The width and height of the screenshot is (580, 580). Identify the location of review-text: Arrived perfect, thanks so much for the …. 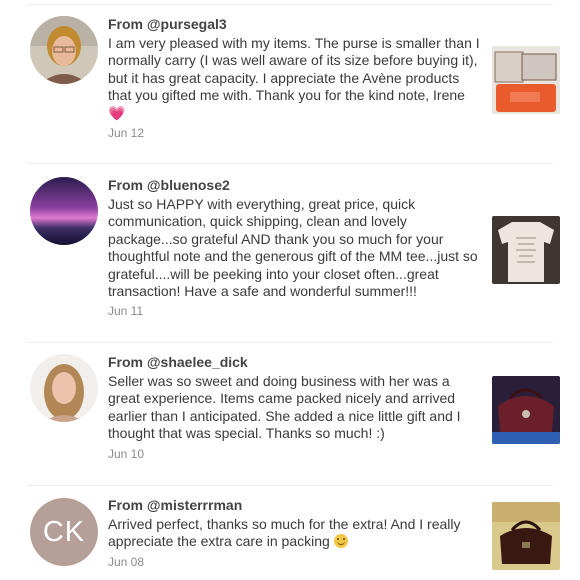
(284, 533).